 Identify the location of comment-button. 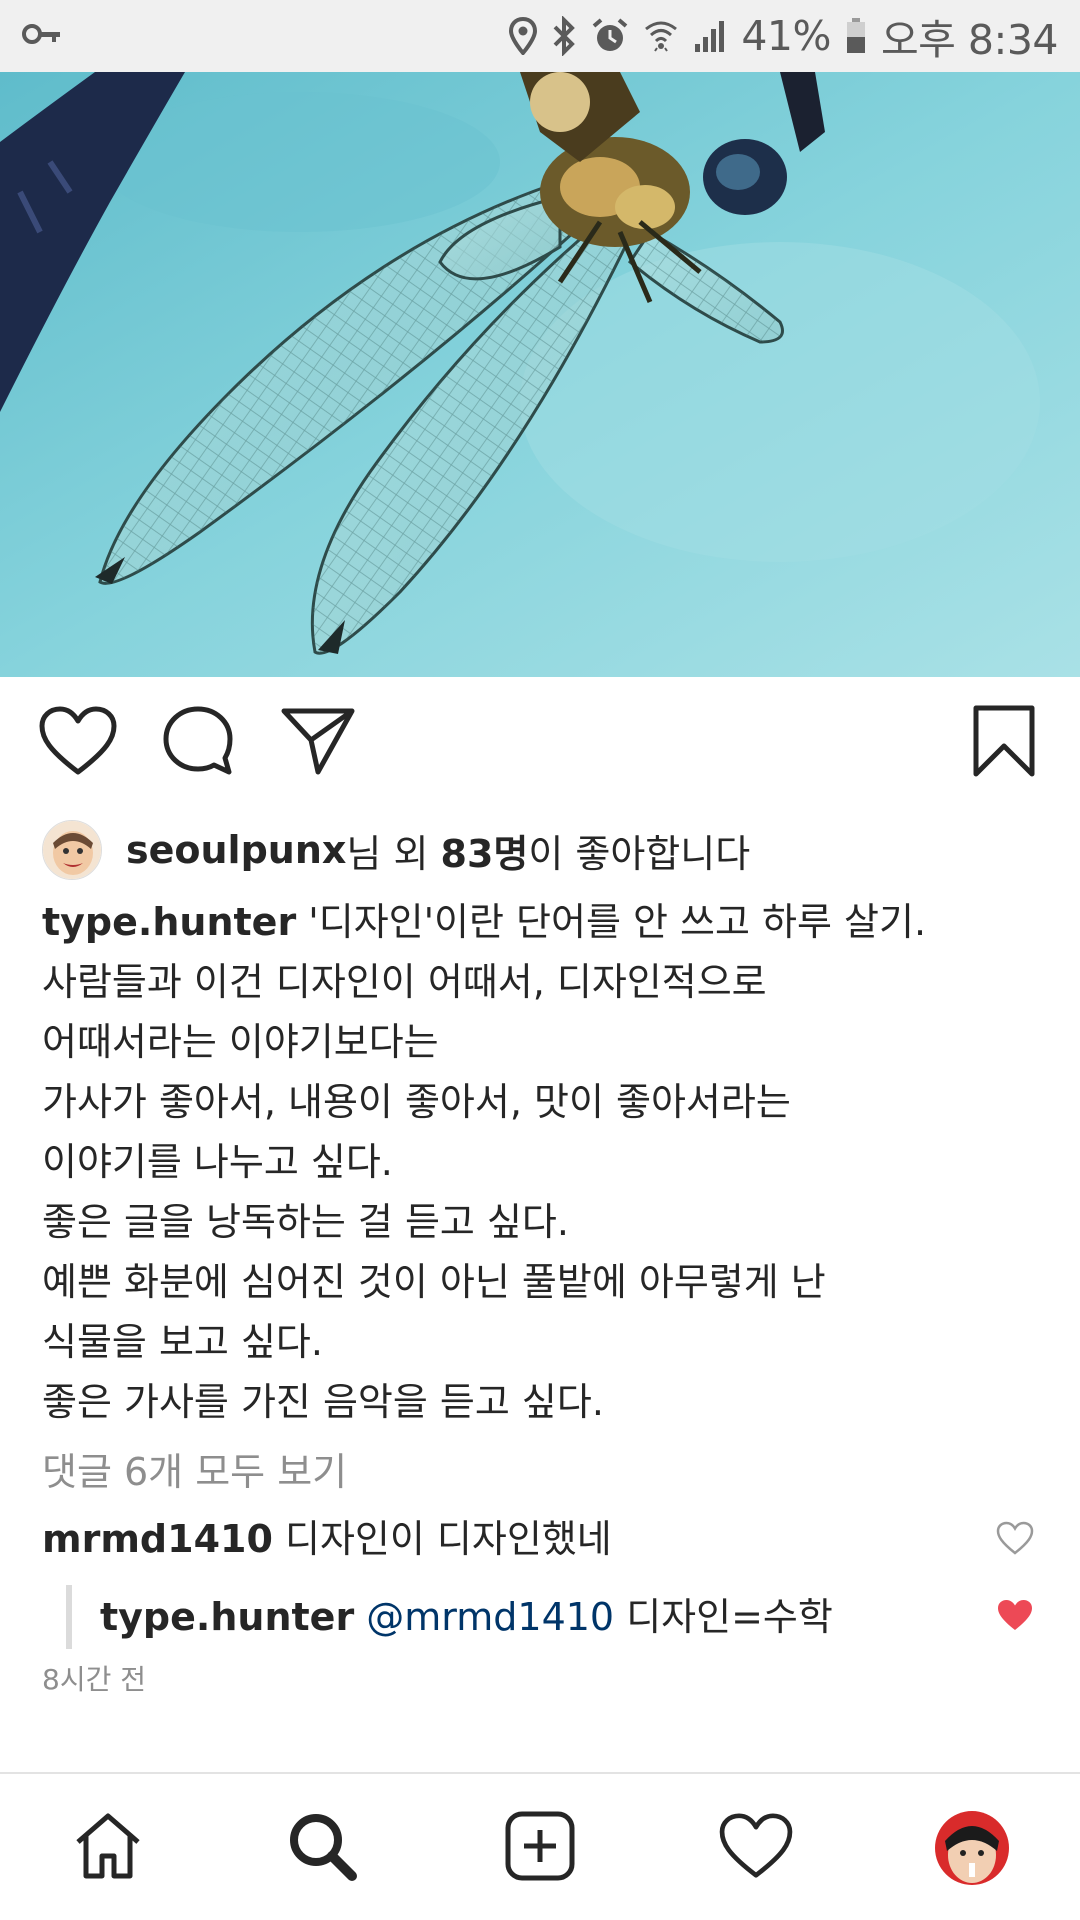
(198, 743).